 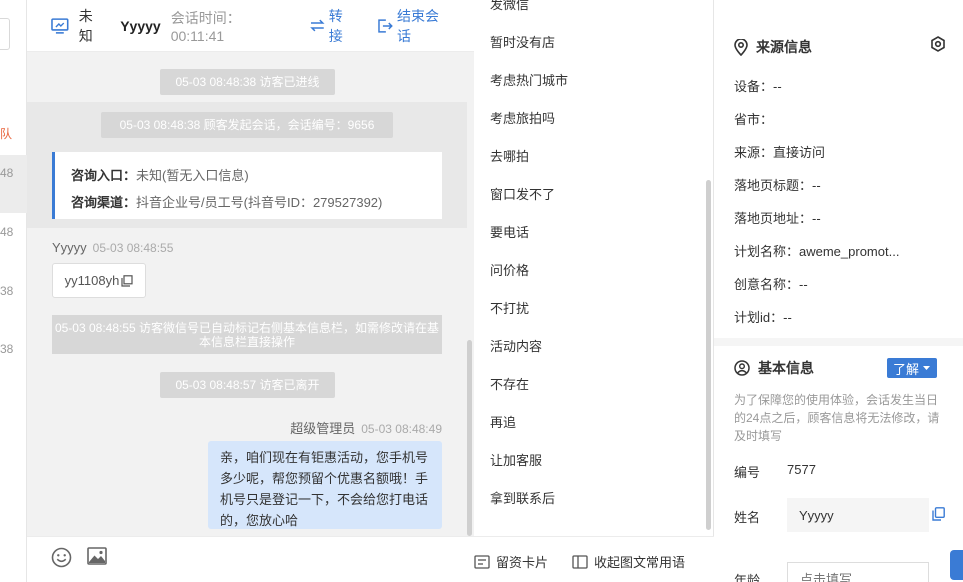 What do you see at coordinates (777, 218) in the screenshot?
I see `source-landing-url: 落地页地址：--` at bounding box center [777, 218].